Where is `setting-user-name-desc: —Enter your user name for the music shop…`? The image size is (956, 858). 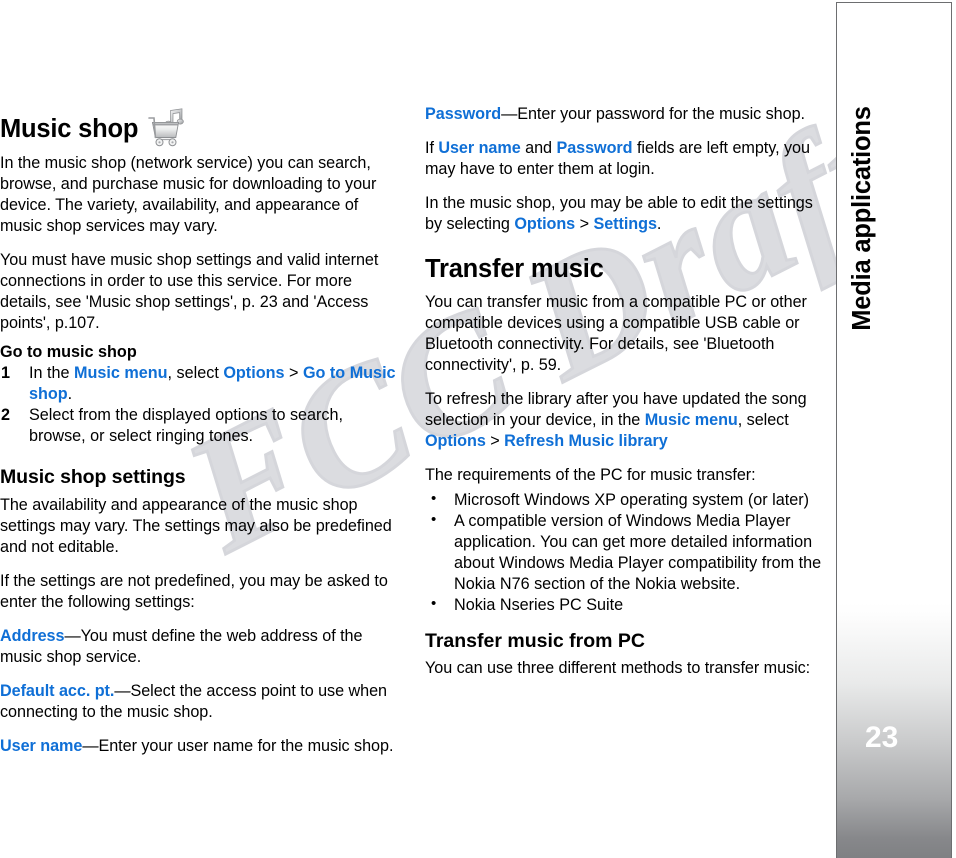 setting-user-name-desc: —Enter your user name for the music shop… is located at coordinates (238, 746).